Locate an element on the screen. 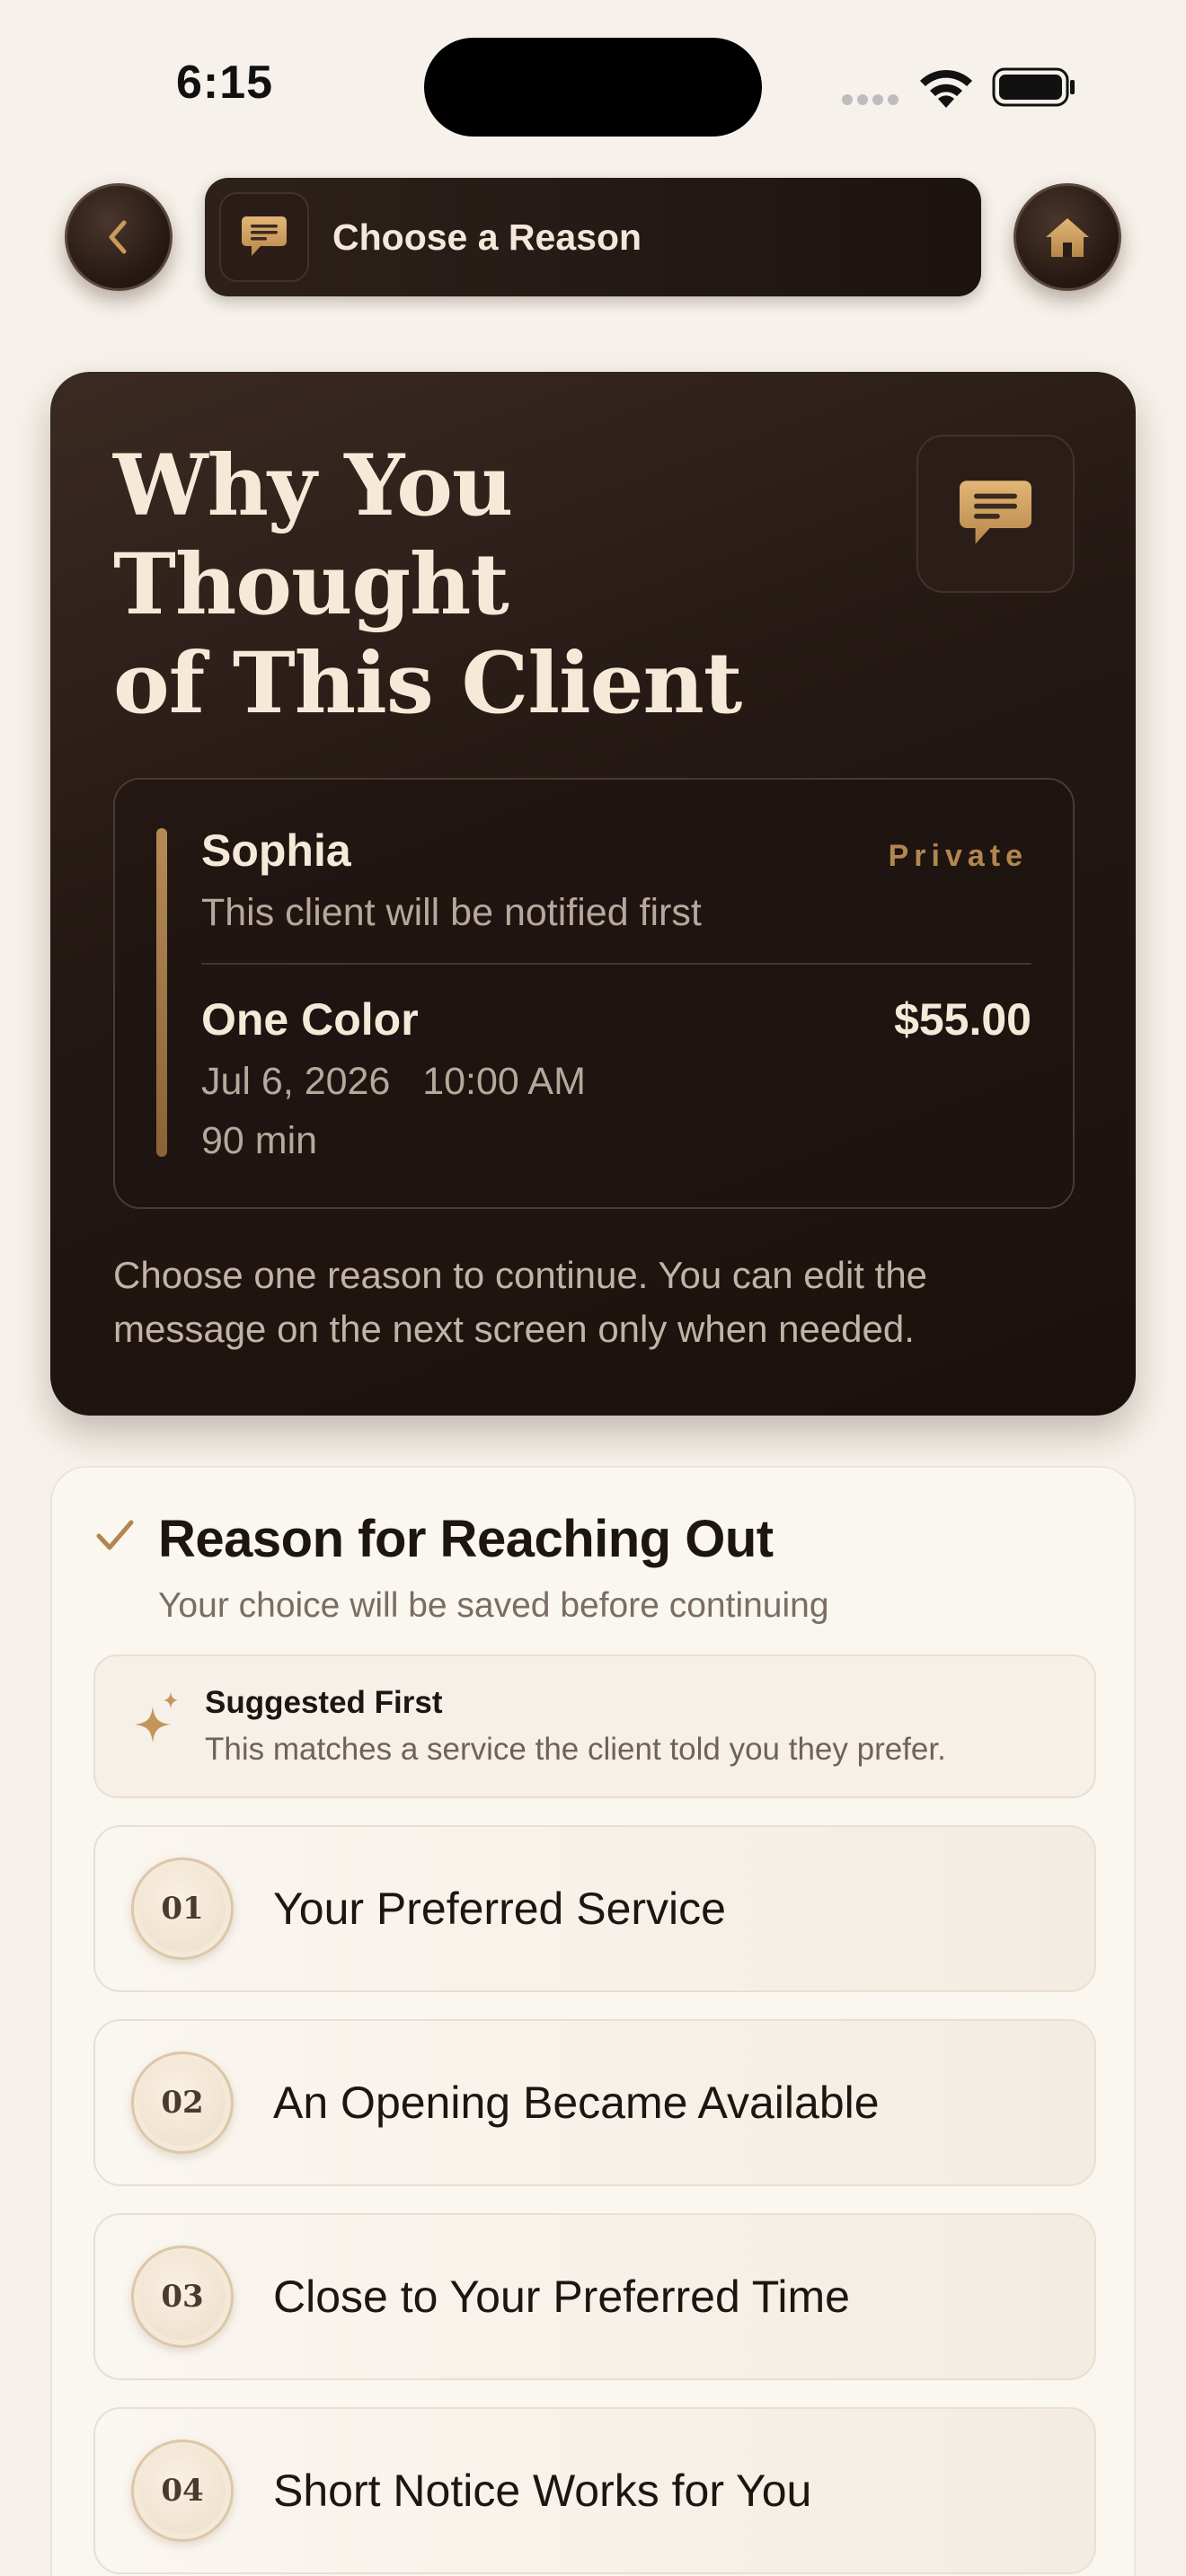 Image resolution: width=1186 pixels, height=2576 pixels. check-icon is located at coordinates (115, 1535).